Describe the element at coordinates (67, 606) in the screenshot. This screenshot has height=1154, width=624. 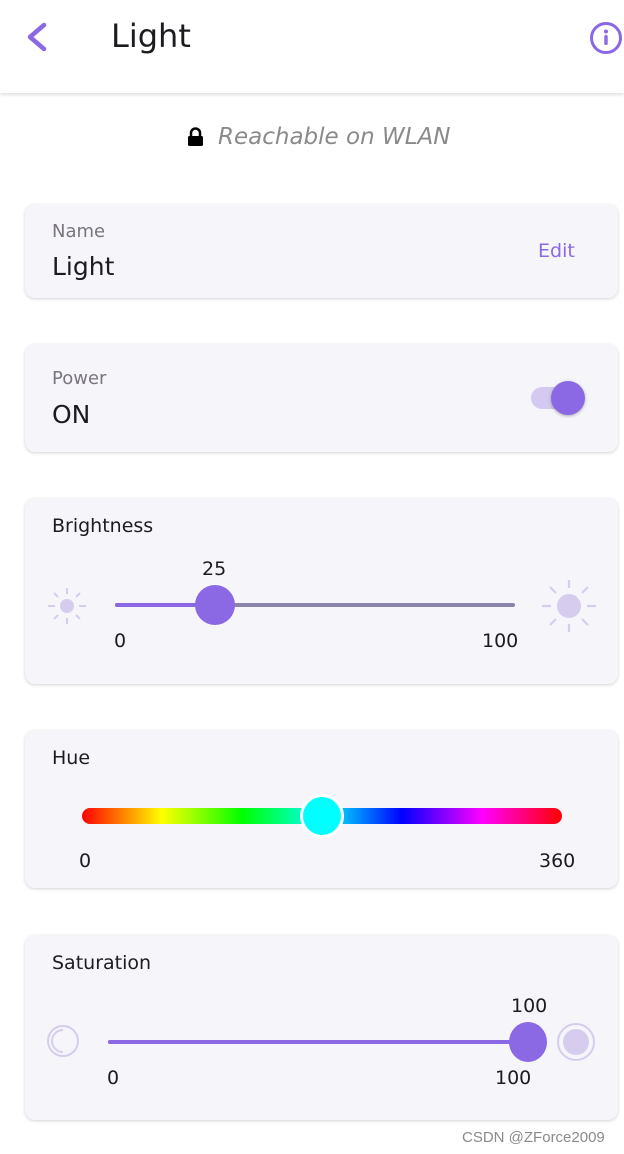
I see `sun-small-icon` at that location.